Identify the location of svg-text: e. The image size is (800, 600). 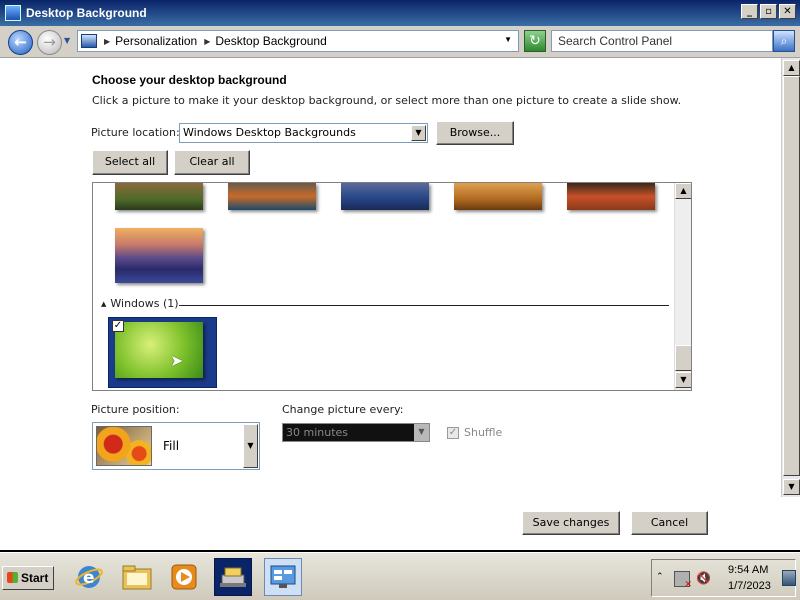
(89, 578).